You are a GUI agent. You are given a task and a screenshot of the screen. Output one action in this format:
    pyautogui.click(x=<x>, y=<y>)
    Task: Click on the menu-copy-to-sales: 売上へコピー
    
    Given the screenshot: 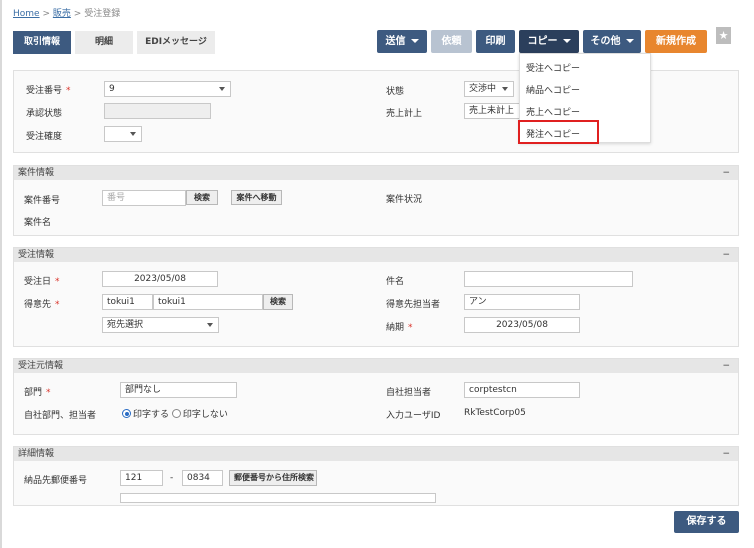 What is the action you would take?
    pyautogui.click(x=553, y=111)
    